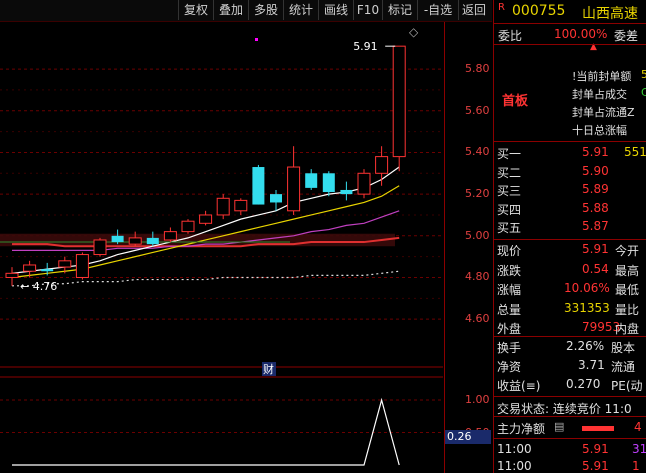 Image resolution: width=646 pixels, height=473 pixels. I want to click on fund-label2-1: 流通, so click(623, 367).